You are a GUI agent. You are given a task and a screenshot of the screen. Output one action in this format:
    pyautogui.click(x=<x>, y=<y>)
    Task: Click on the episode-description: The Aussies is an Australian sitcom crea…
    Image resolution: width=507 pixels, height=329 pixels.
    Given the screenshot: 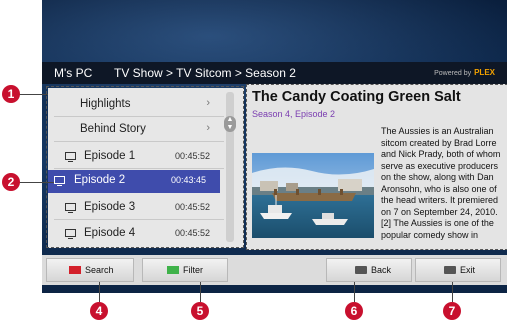 What is the action you would take?
    pyautogui.click(x=441, y=183)
    